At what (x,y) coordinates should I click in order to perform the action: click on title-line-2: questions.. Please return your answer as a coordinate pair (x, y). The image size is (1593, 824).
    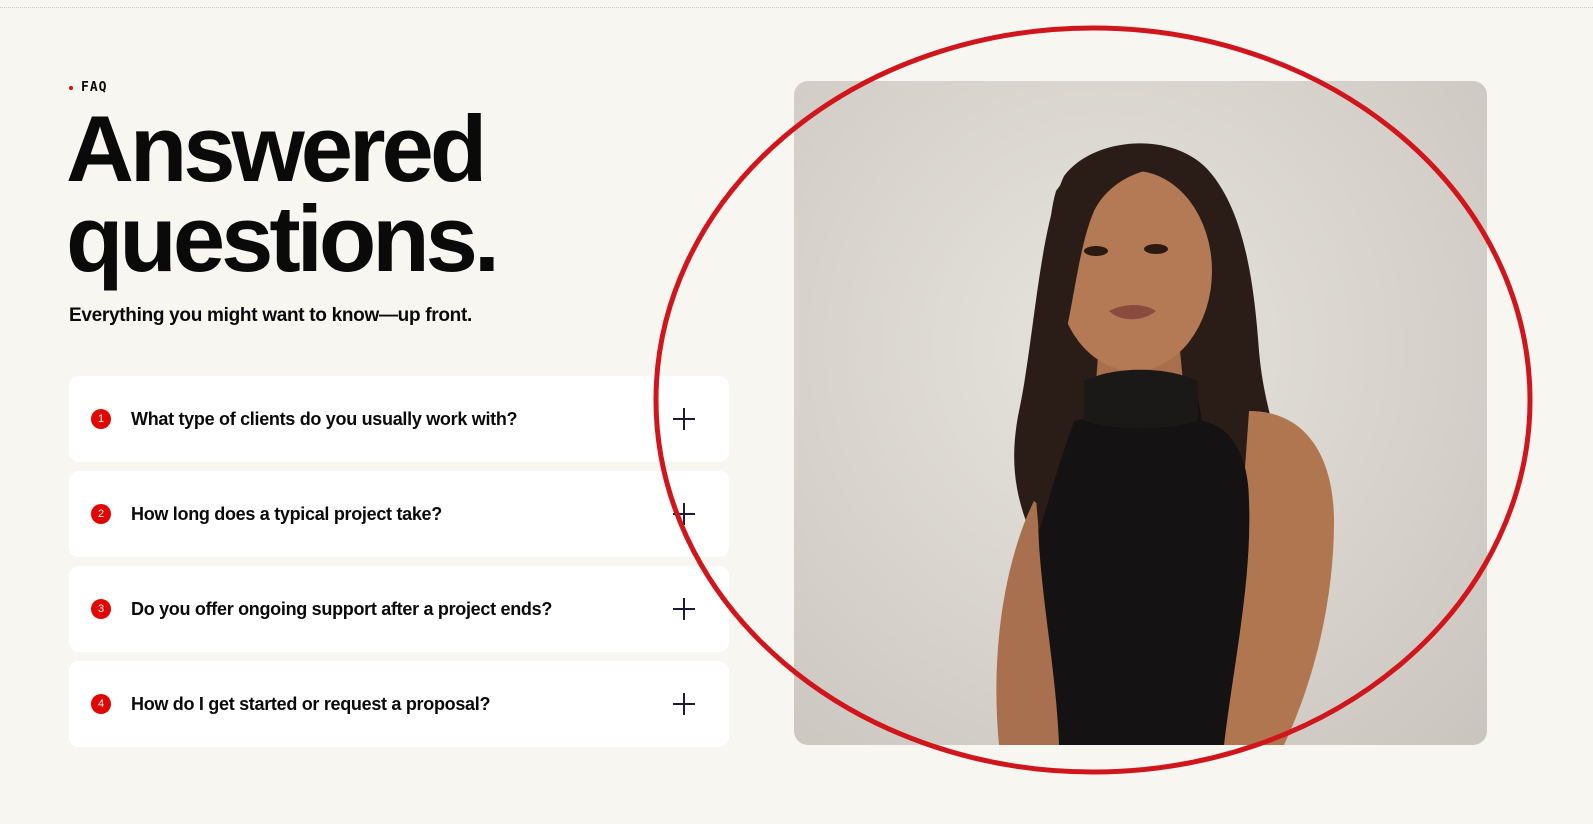
    Looking at the image, I should click on (283, 238).